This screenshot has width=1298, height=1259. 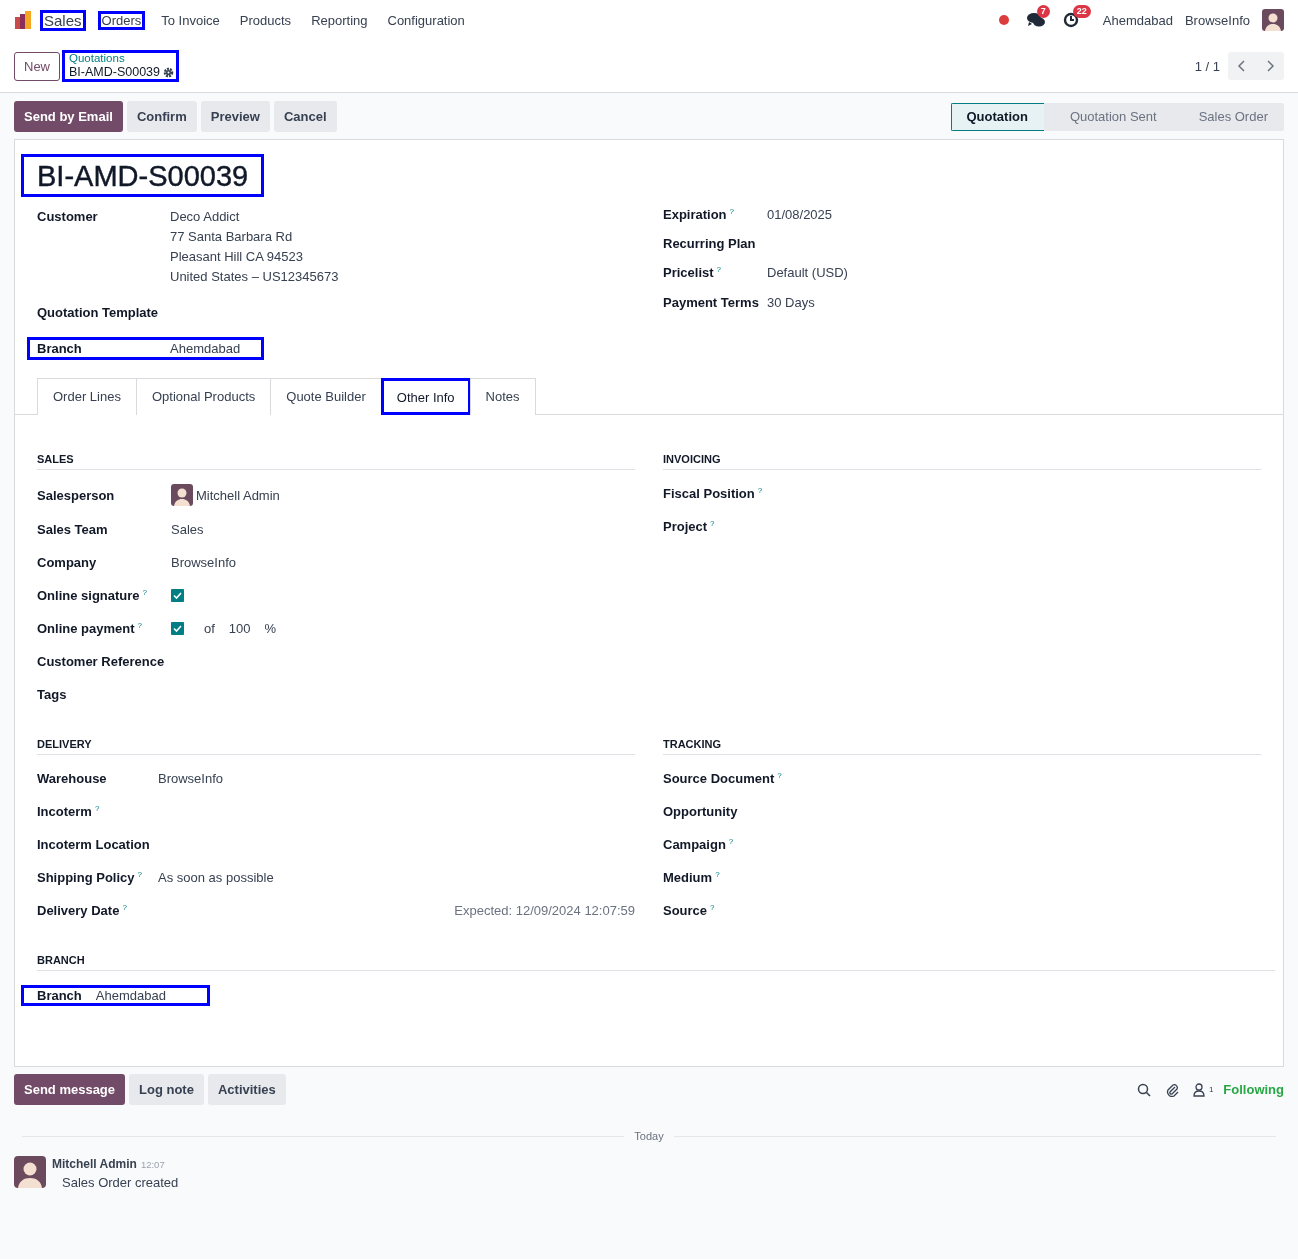 What do you see at coordinates (120, 1182) in the screenshot?
I see `message-body: Sales Order created` at bounding box center [120, 1182].